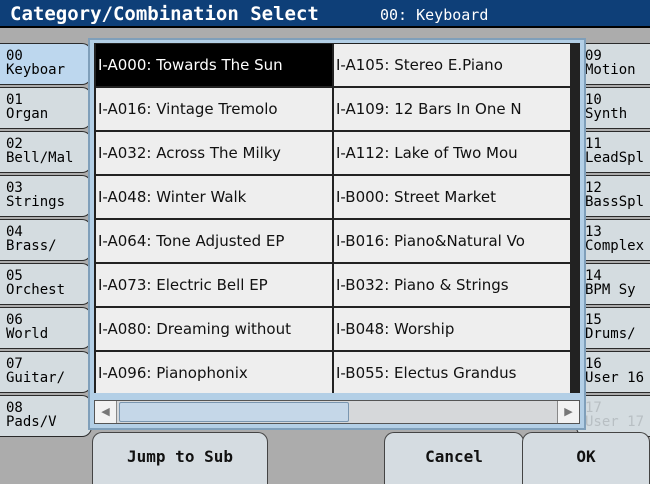 The width and height of the screenshot is (650, 484). What do you see at coordinates (610, 70) in the screenshot?
I see `category-tab-name: Motion` at bounding box center [610, 70].